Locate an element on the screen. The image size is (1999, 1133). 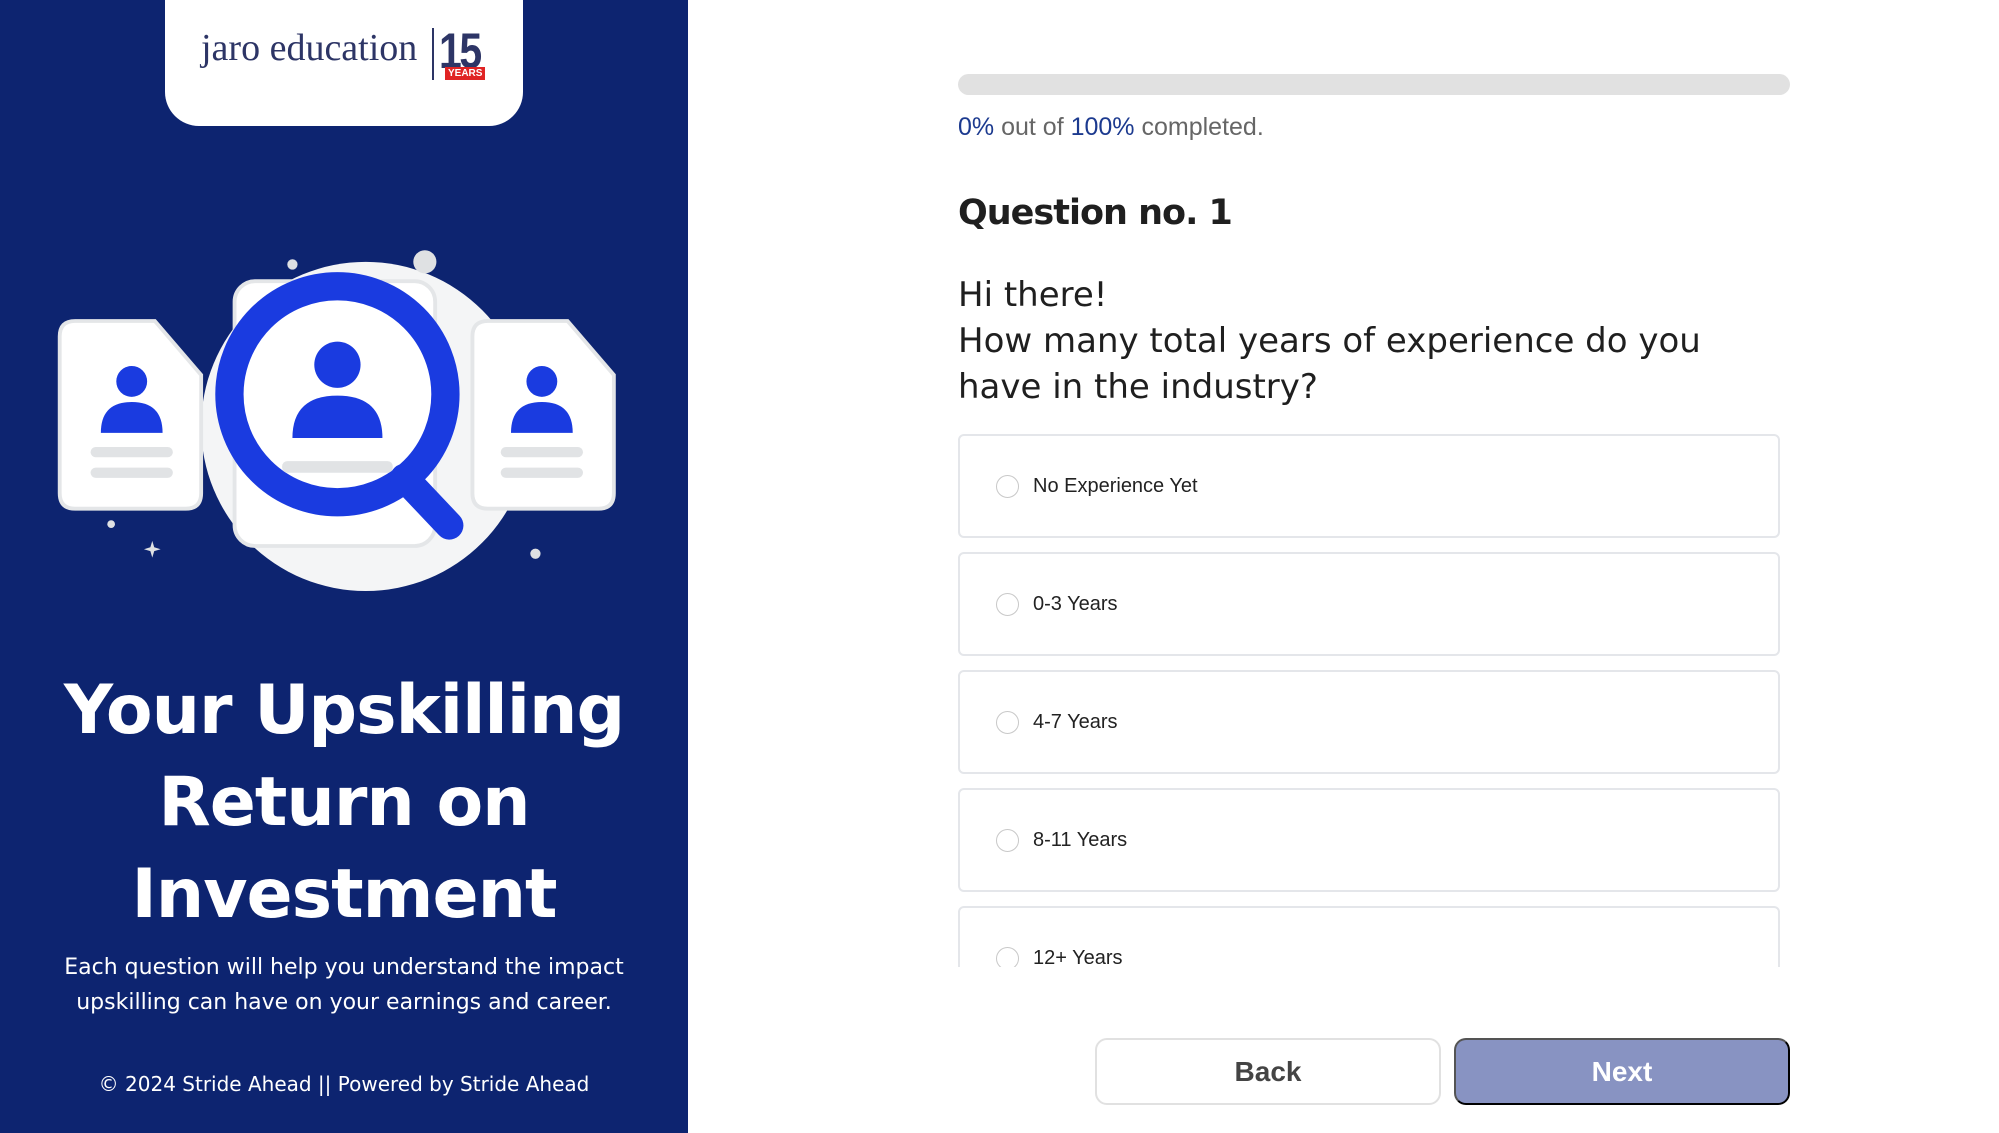
option-8-11-years: 8-11 Years is located at coordinates (1369, 840).